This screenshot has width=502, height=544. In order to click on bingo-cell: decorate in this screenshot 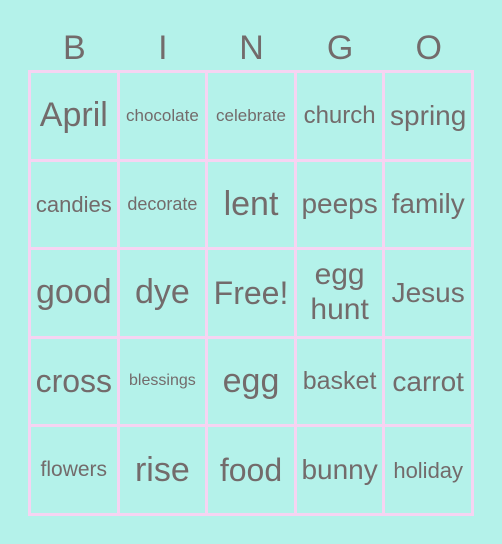, I will do `click(162, 204)`.